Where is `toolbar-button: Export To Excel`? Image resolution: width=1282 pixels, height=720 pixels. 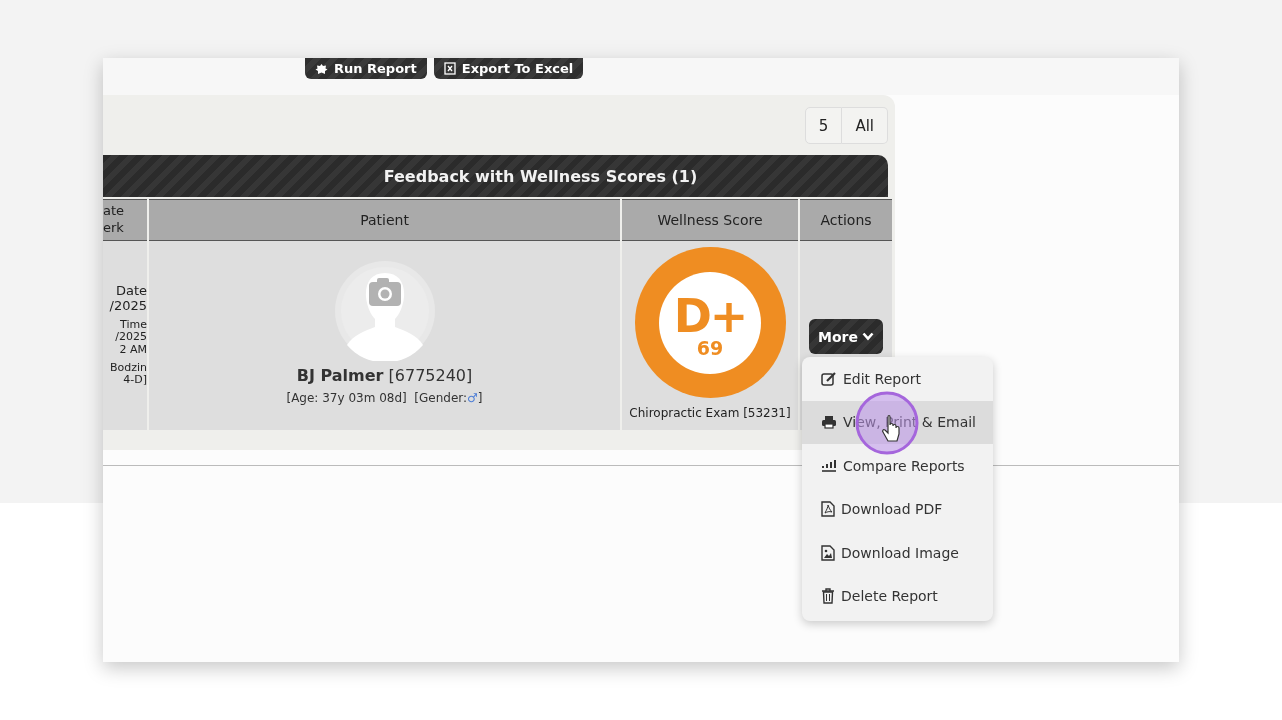 toolbar-button: Export To Excel is located at coordinates (508, 68).